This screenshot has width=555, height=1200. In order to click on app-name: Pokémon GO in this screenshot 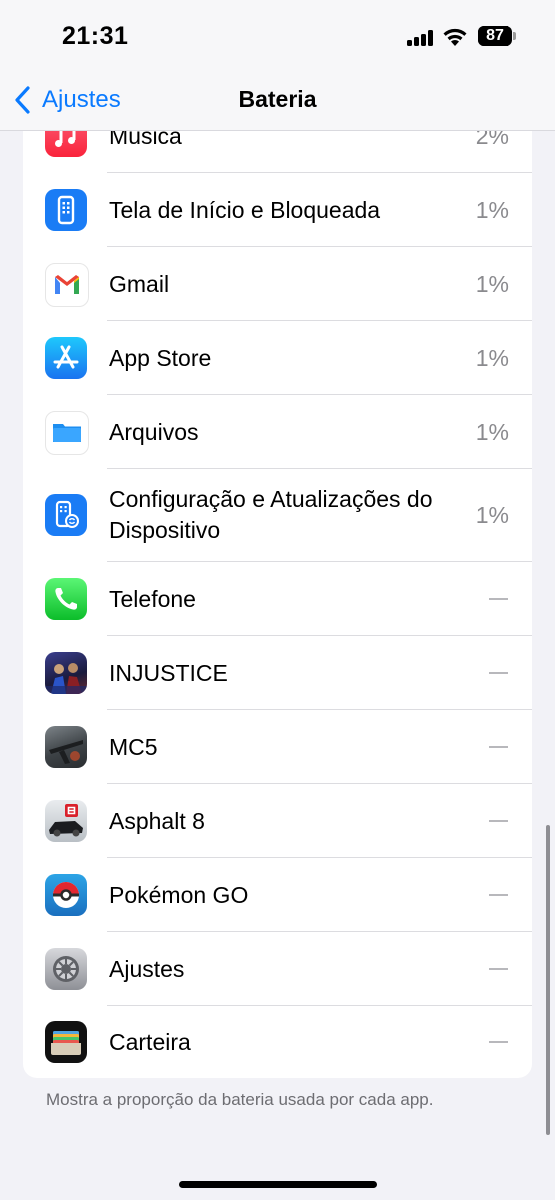, I will do `click(179, 895)`.